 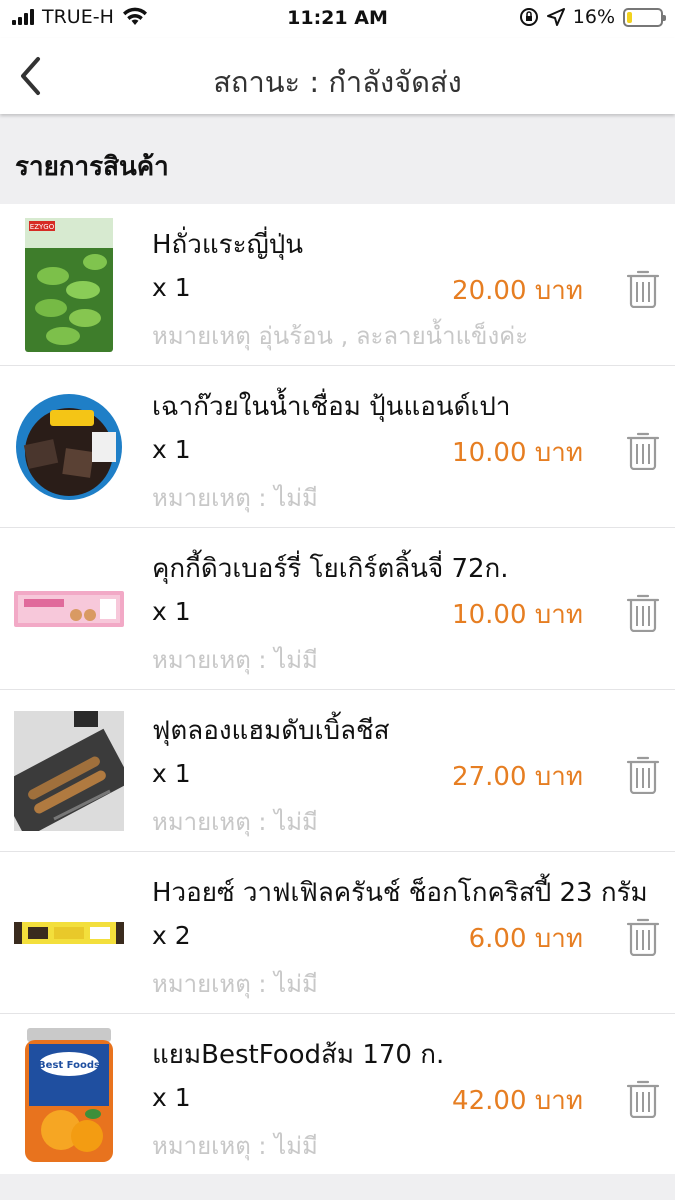 I want to click on orientation-lock-icon, so click(x=528, y=17).